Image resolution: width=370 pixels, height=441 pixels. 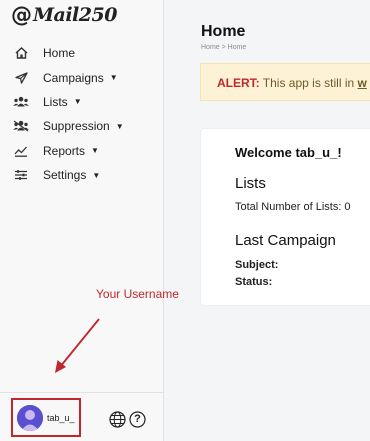 I want to click on app-logo: @ Mail250, so click(x=64, y=15).